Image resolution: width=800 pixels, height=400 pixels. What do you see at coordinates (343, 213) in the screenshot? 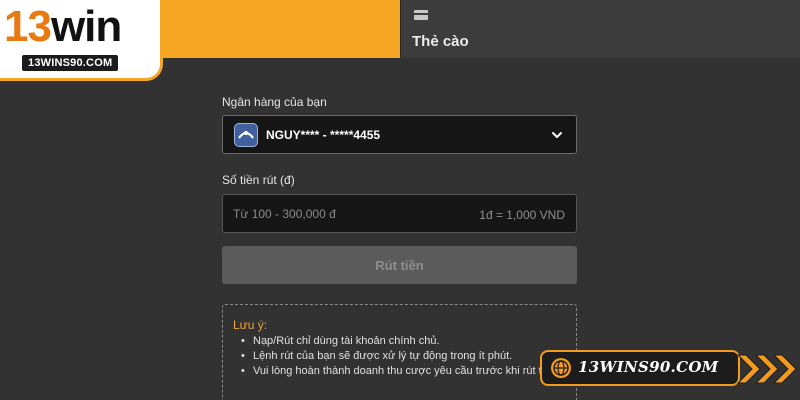
I see `amount-input` at bounding box center [343, 213].